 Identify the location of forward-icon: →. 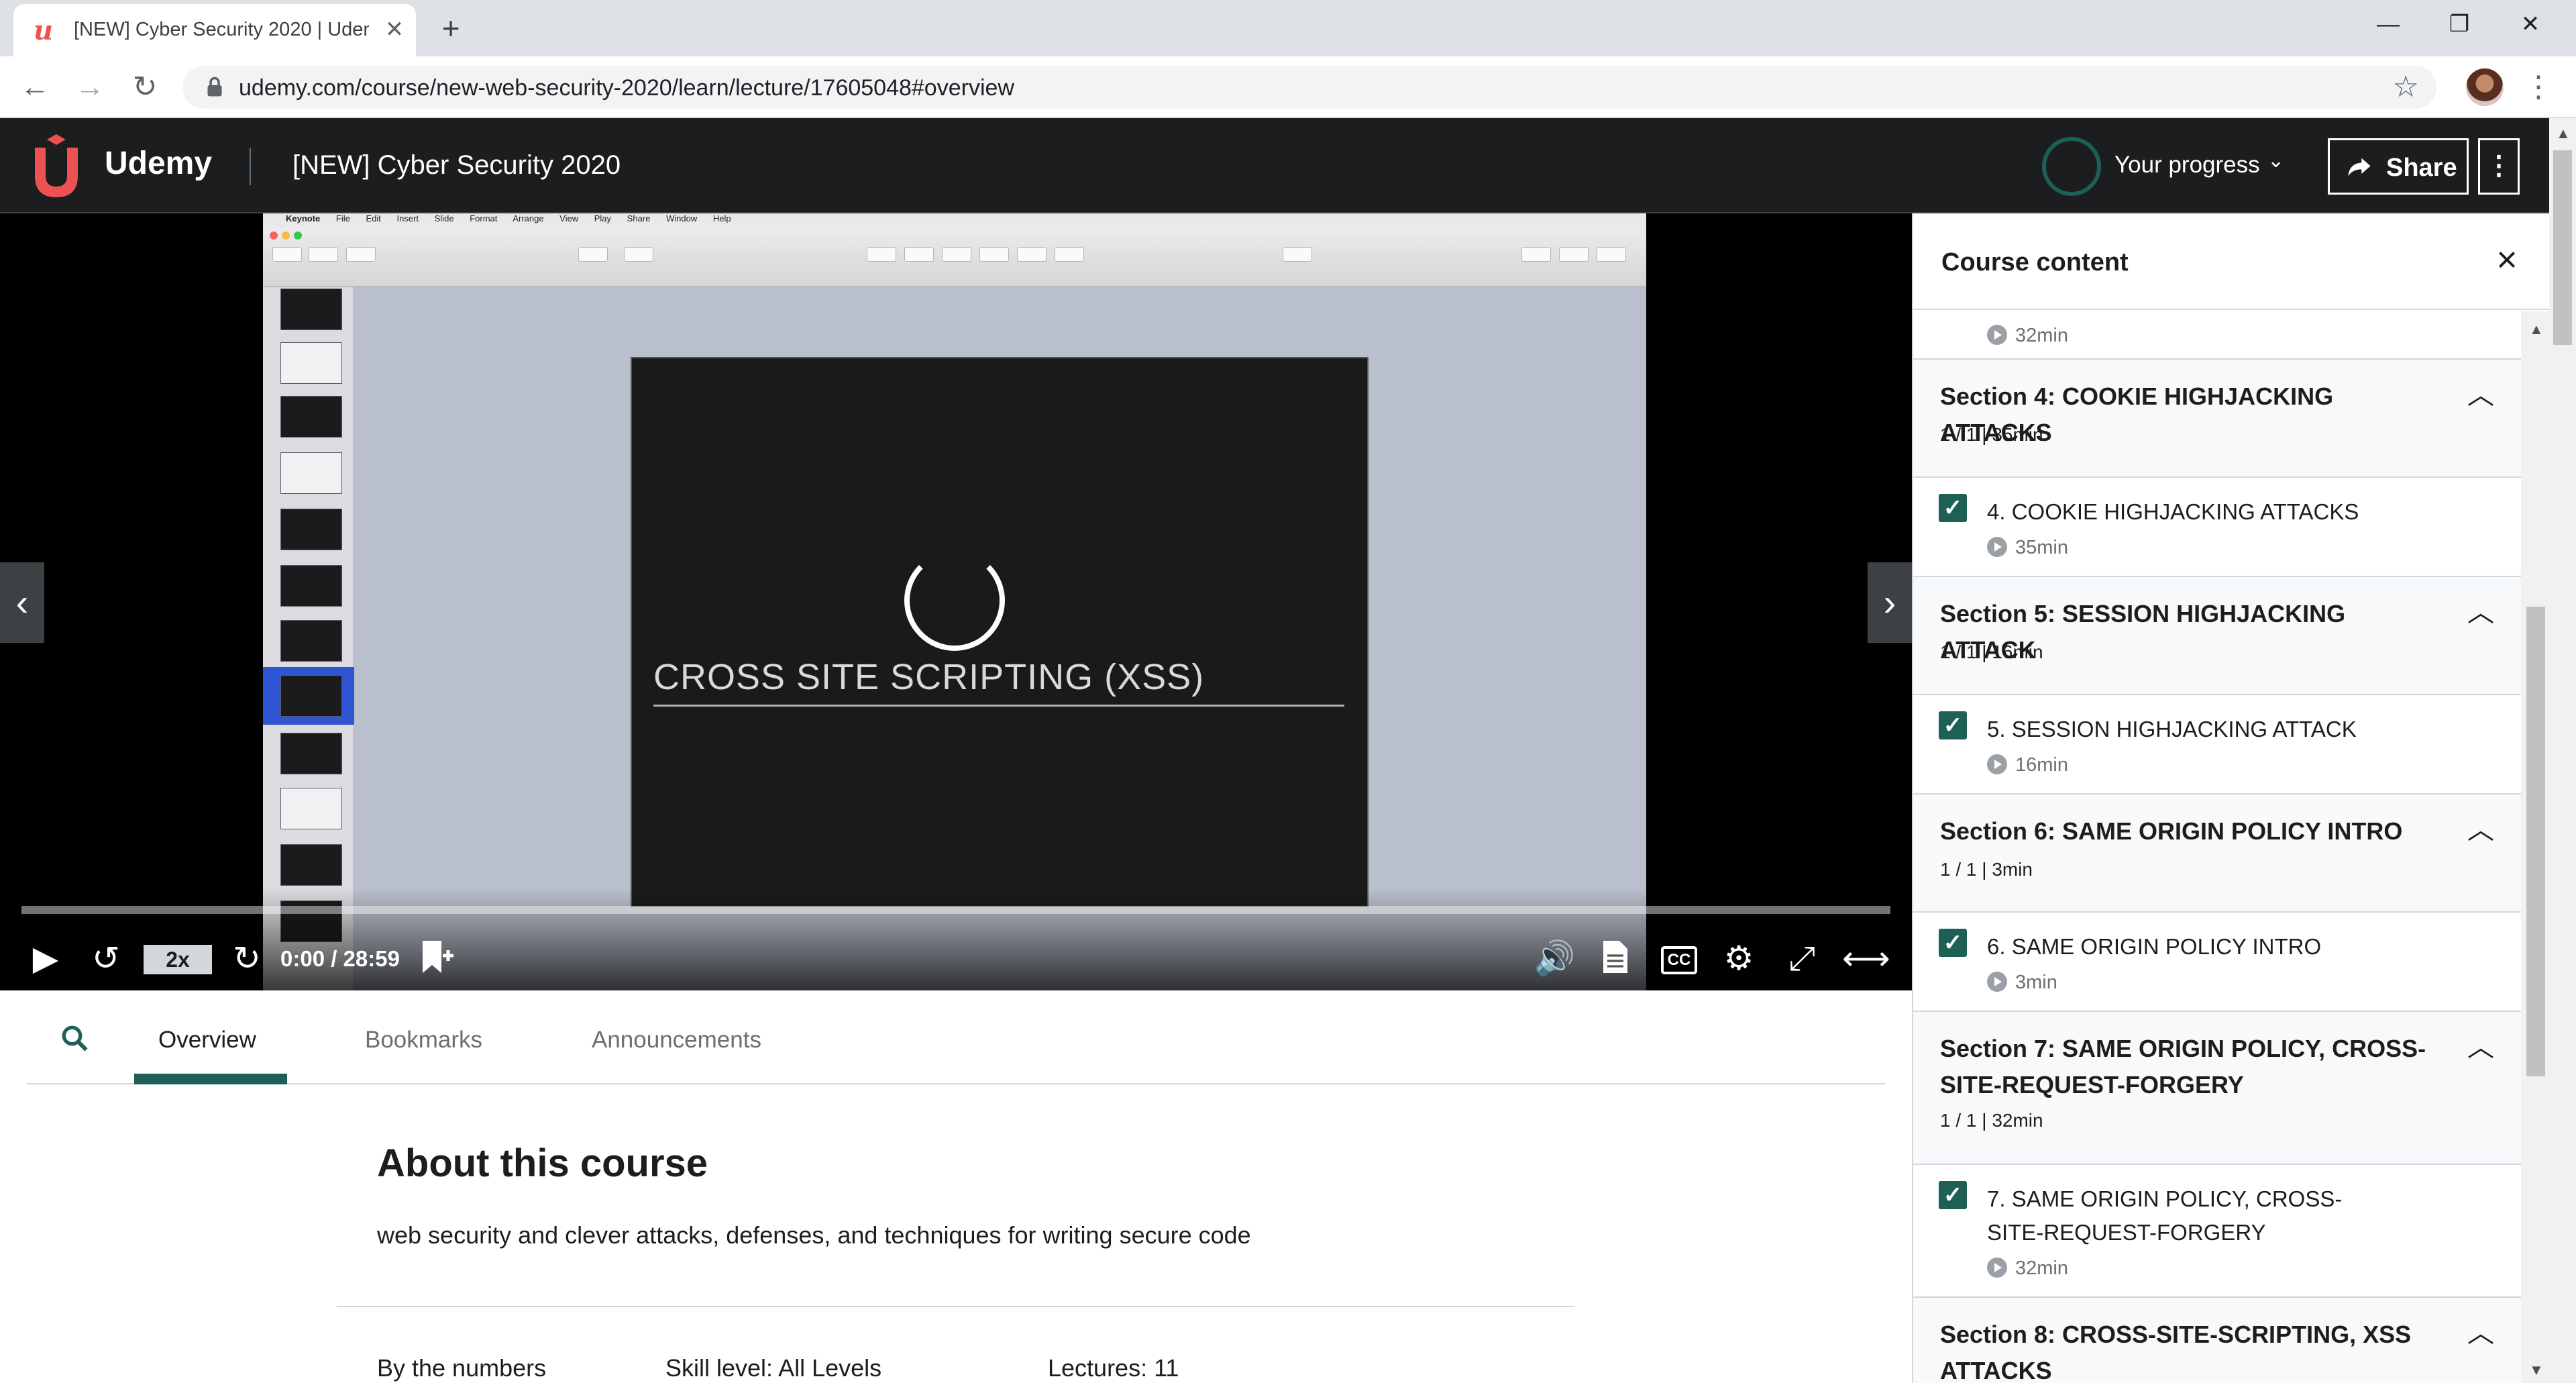
(90, 87).